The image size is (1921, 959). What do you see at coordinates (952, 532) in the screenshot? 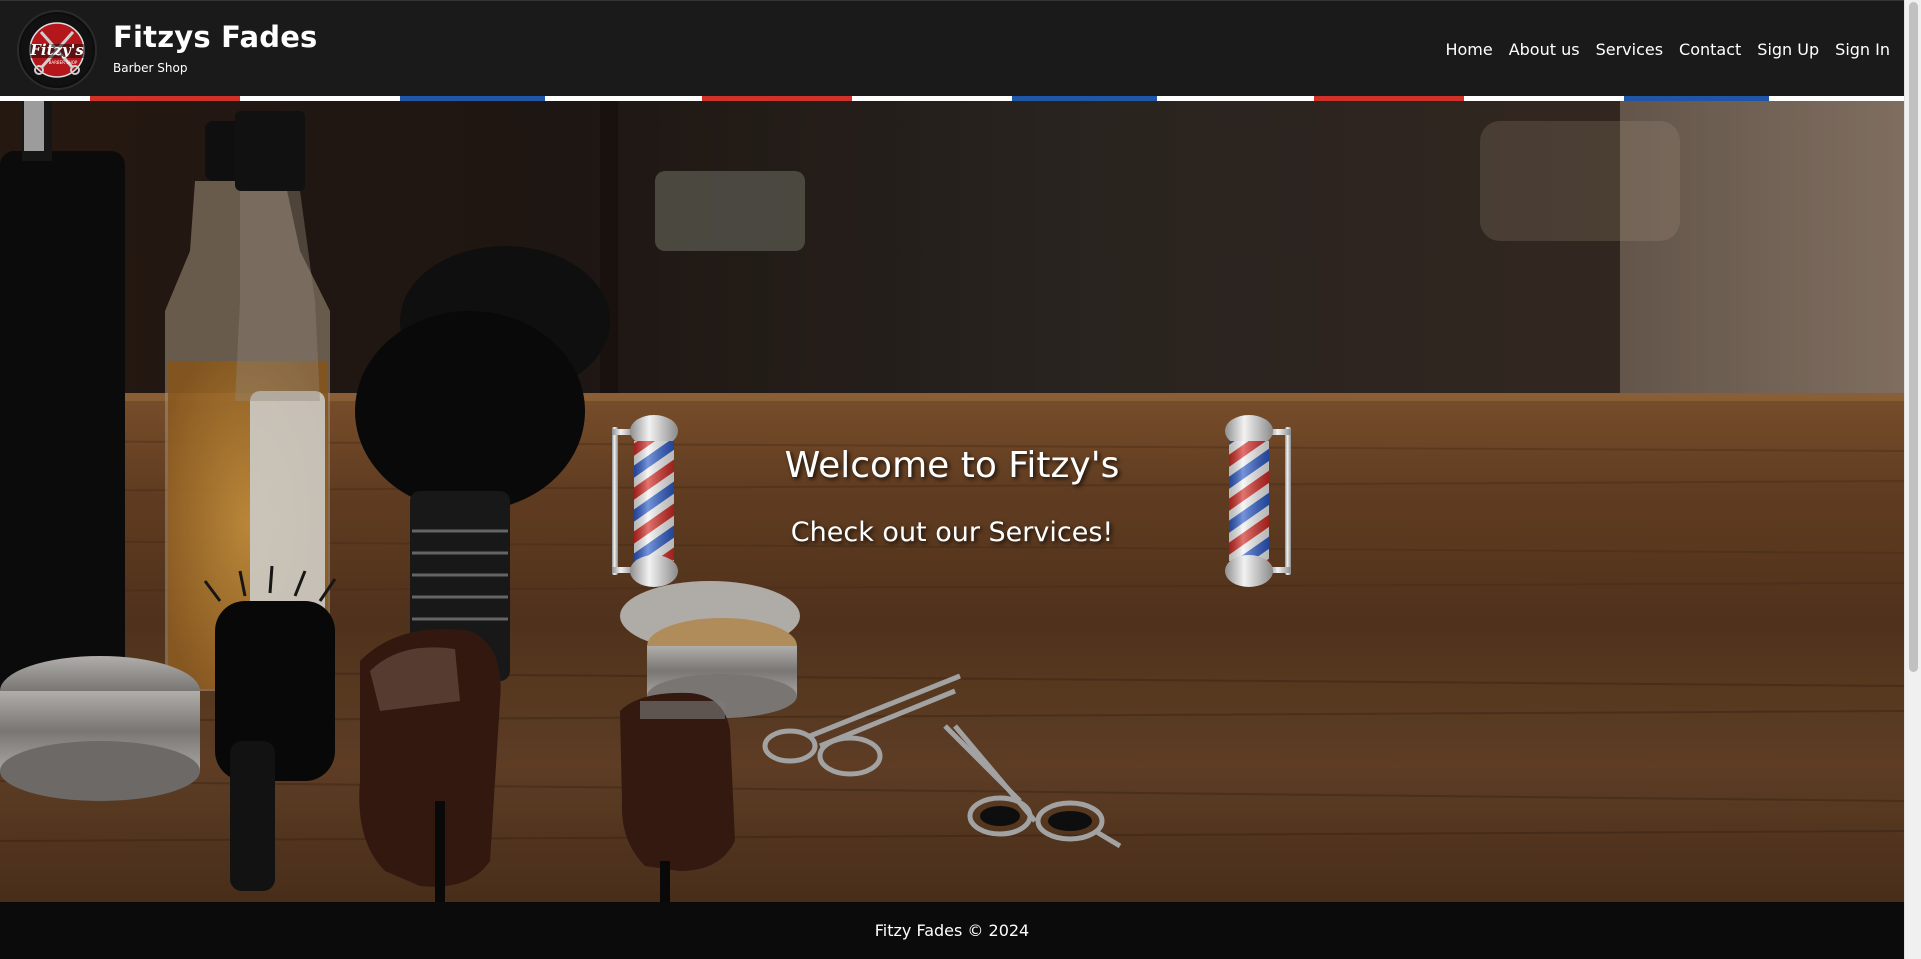
I see `hero-subtitle-services-link: Check out our Services!` at bounding box center [952, 532].